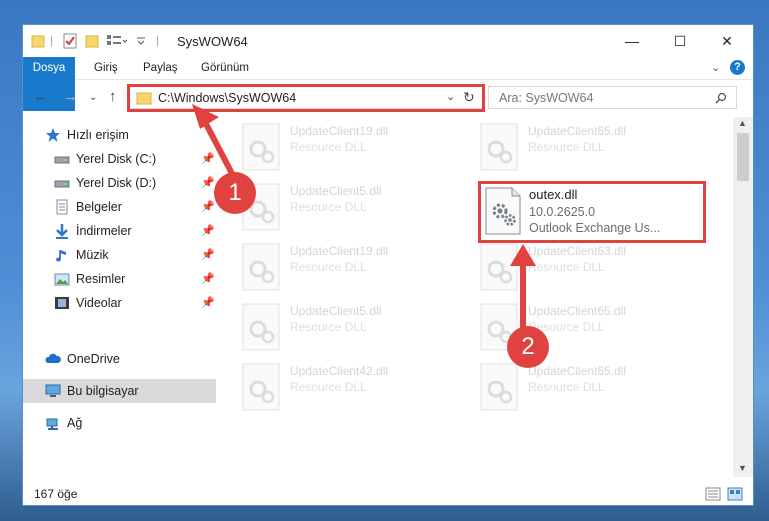 The image size is (769, 521). Describe the element at coordinates (235, 193) in the screenshot. I see `step-1-badge: 1` at that location.